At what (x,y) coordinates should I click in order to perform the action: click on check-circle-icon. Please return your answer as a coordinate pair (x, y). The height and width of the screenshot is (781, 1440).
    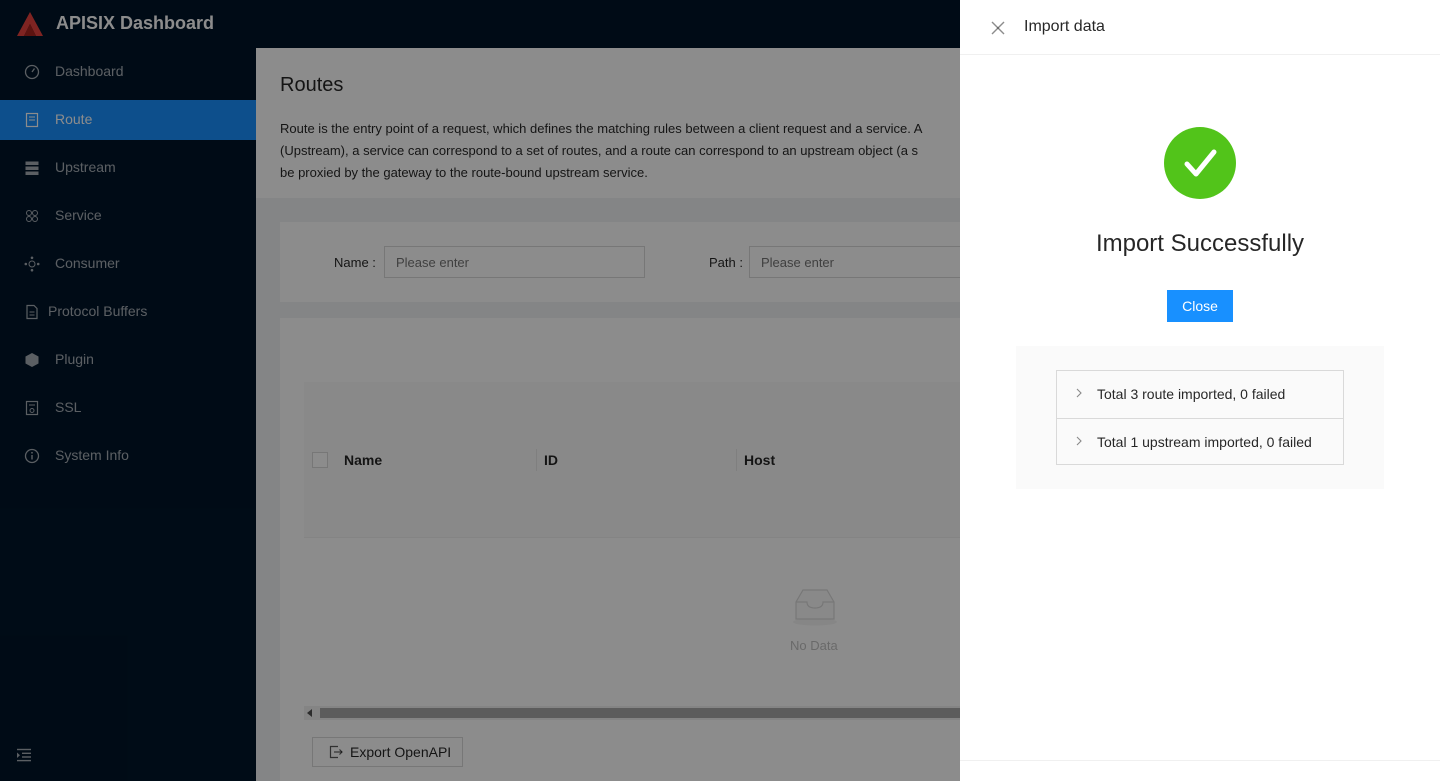
    Looking at the image, I should click on (1200, 163).